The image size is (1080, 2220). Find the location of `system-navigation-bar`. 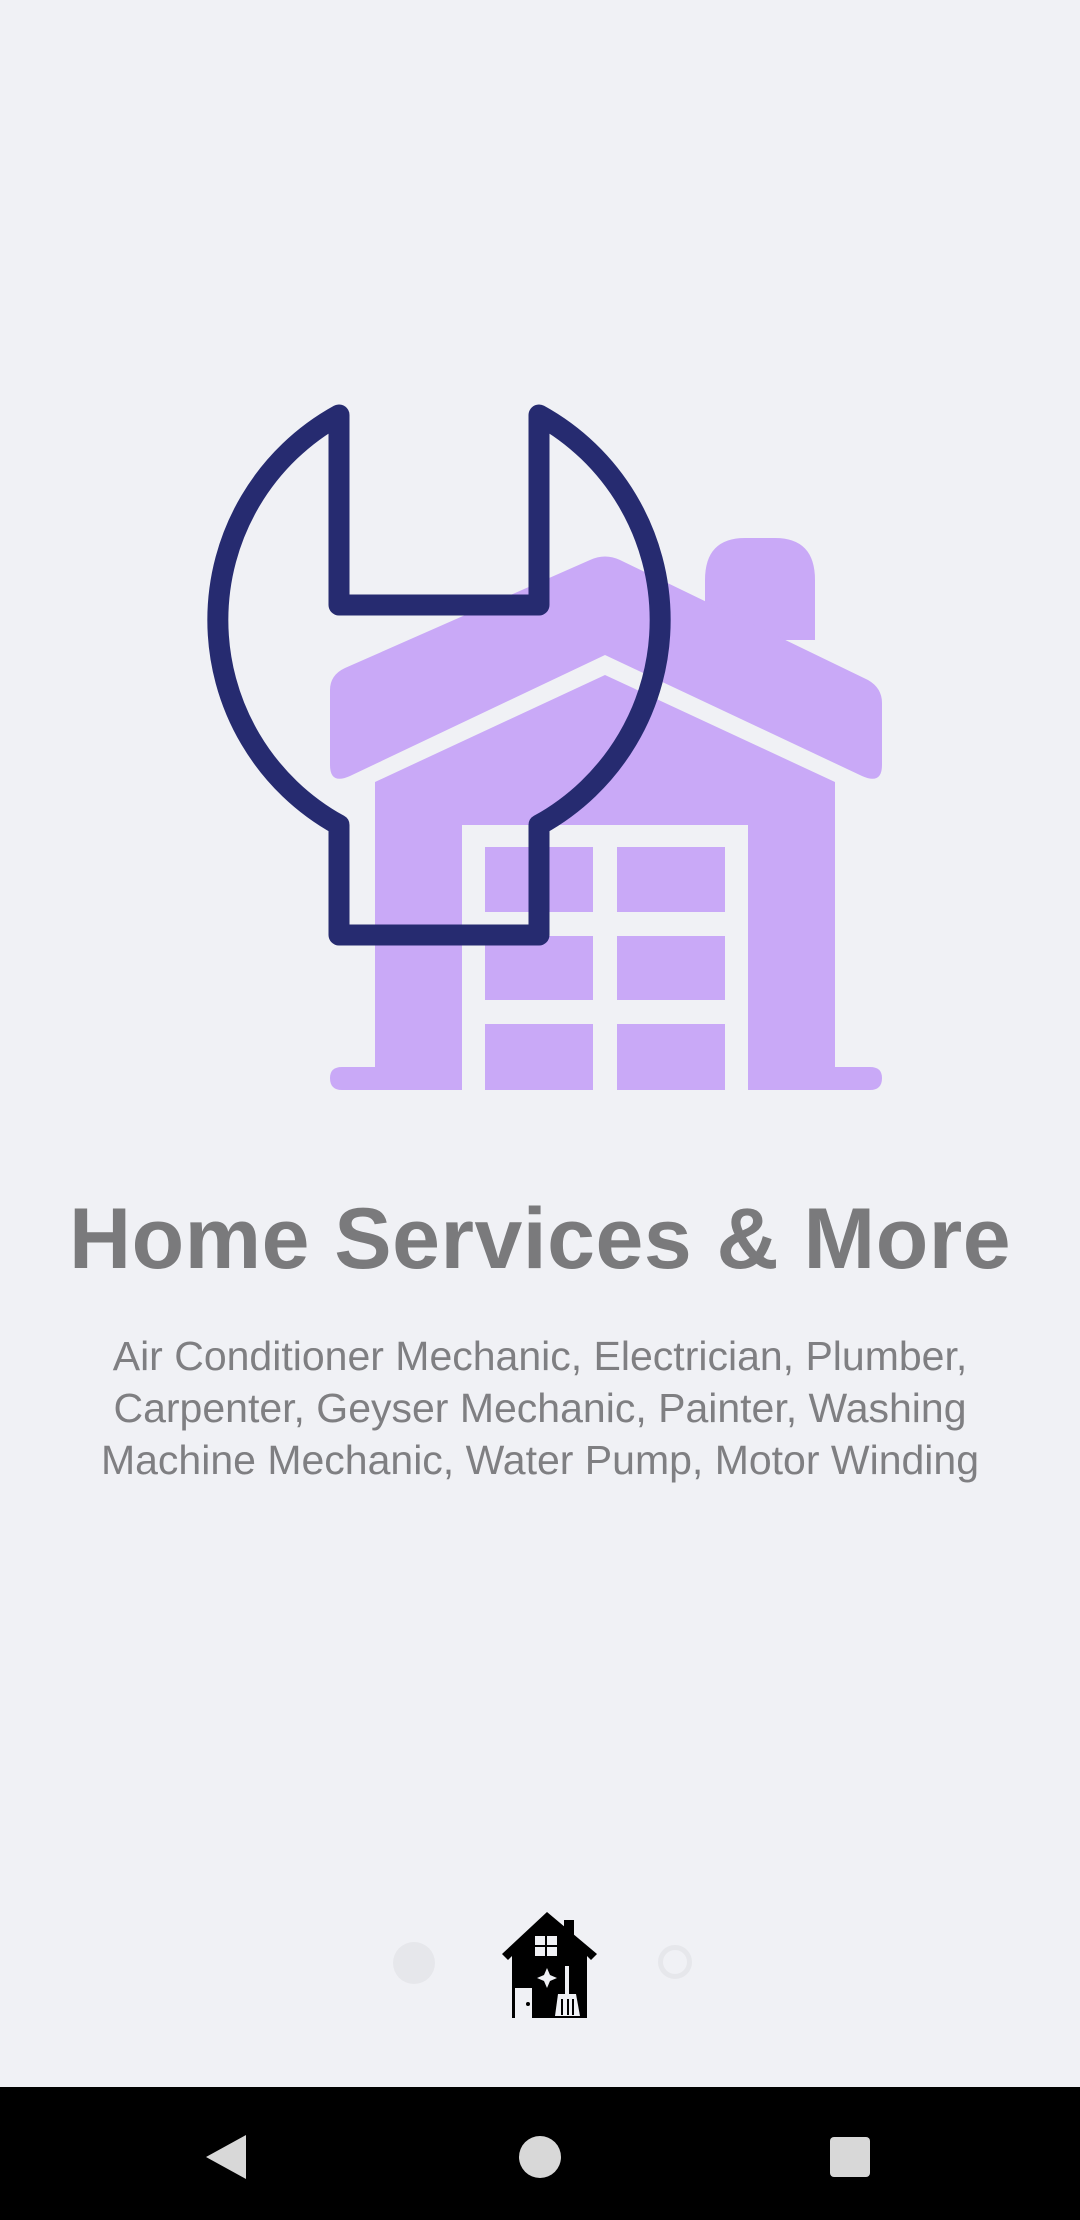

system-navigation-bar is located at coordinates (540, 2153).